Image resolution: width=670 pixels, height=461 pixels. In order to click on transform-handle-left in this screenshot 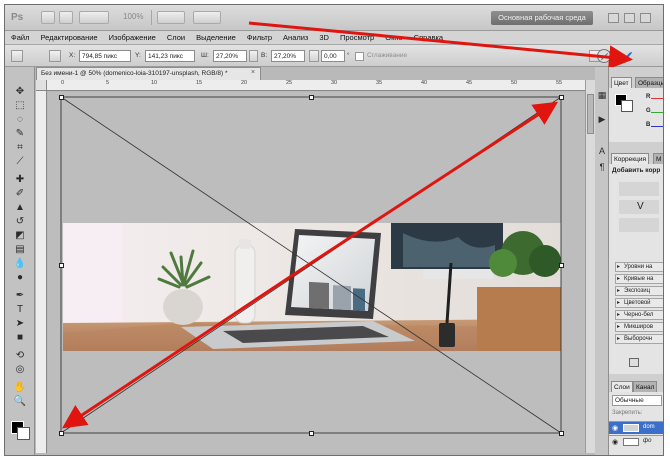, I will do `click(61, 265)`.